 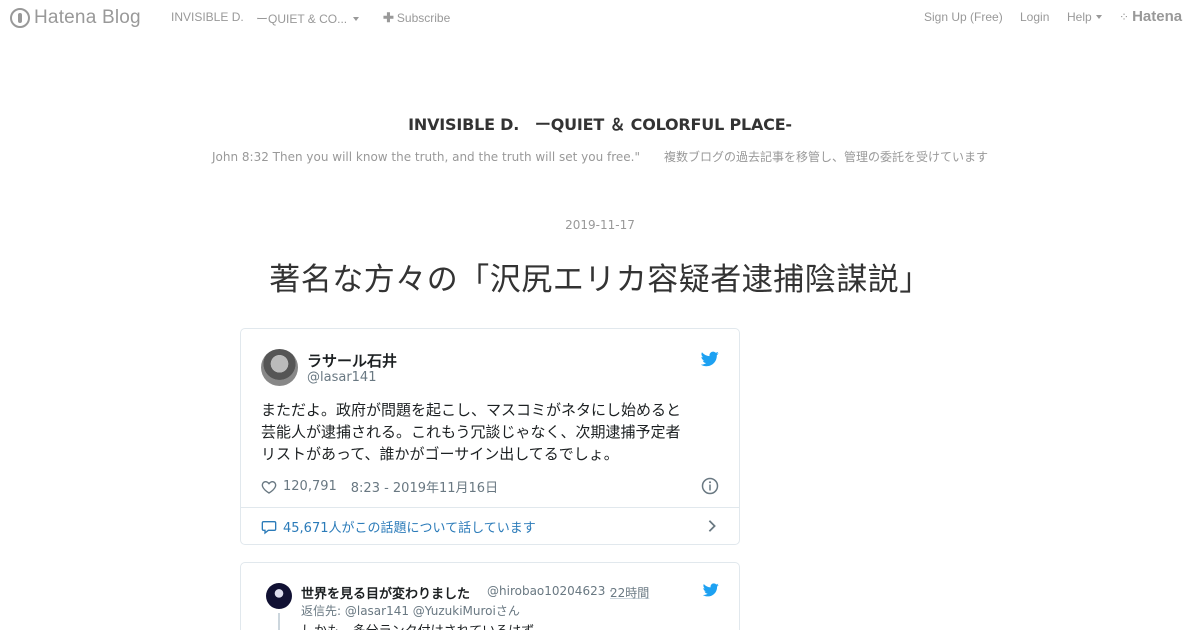 What do you see at coordinates (440, 454) in the screenshot?
I see `tweet-text-line: リストがあって、誰かがゴーサイン出してるでしょ。` at bounding box center [440, 454].